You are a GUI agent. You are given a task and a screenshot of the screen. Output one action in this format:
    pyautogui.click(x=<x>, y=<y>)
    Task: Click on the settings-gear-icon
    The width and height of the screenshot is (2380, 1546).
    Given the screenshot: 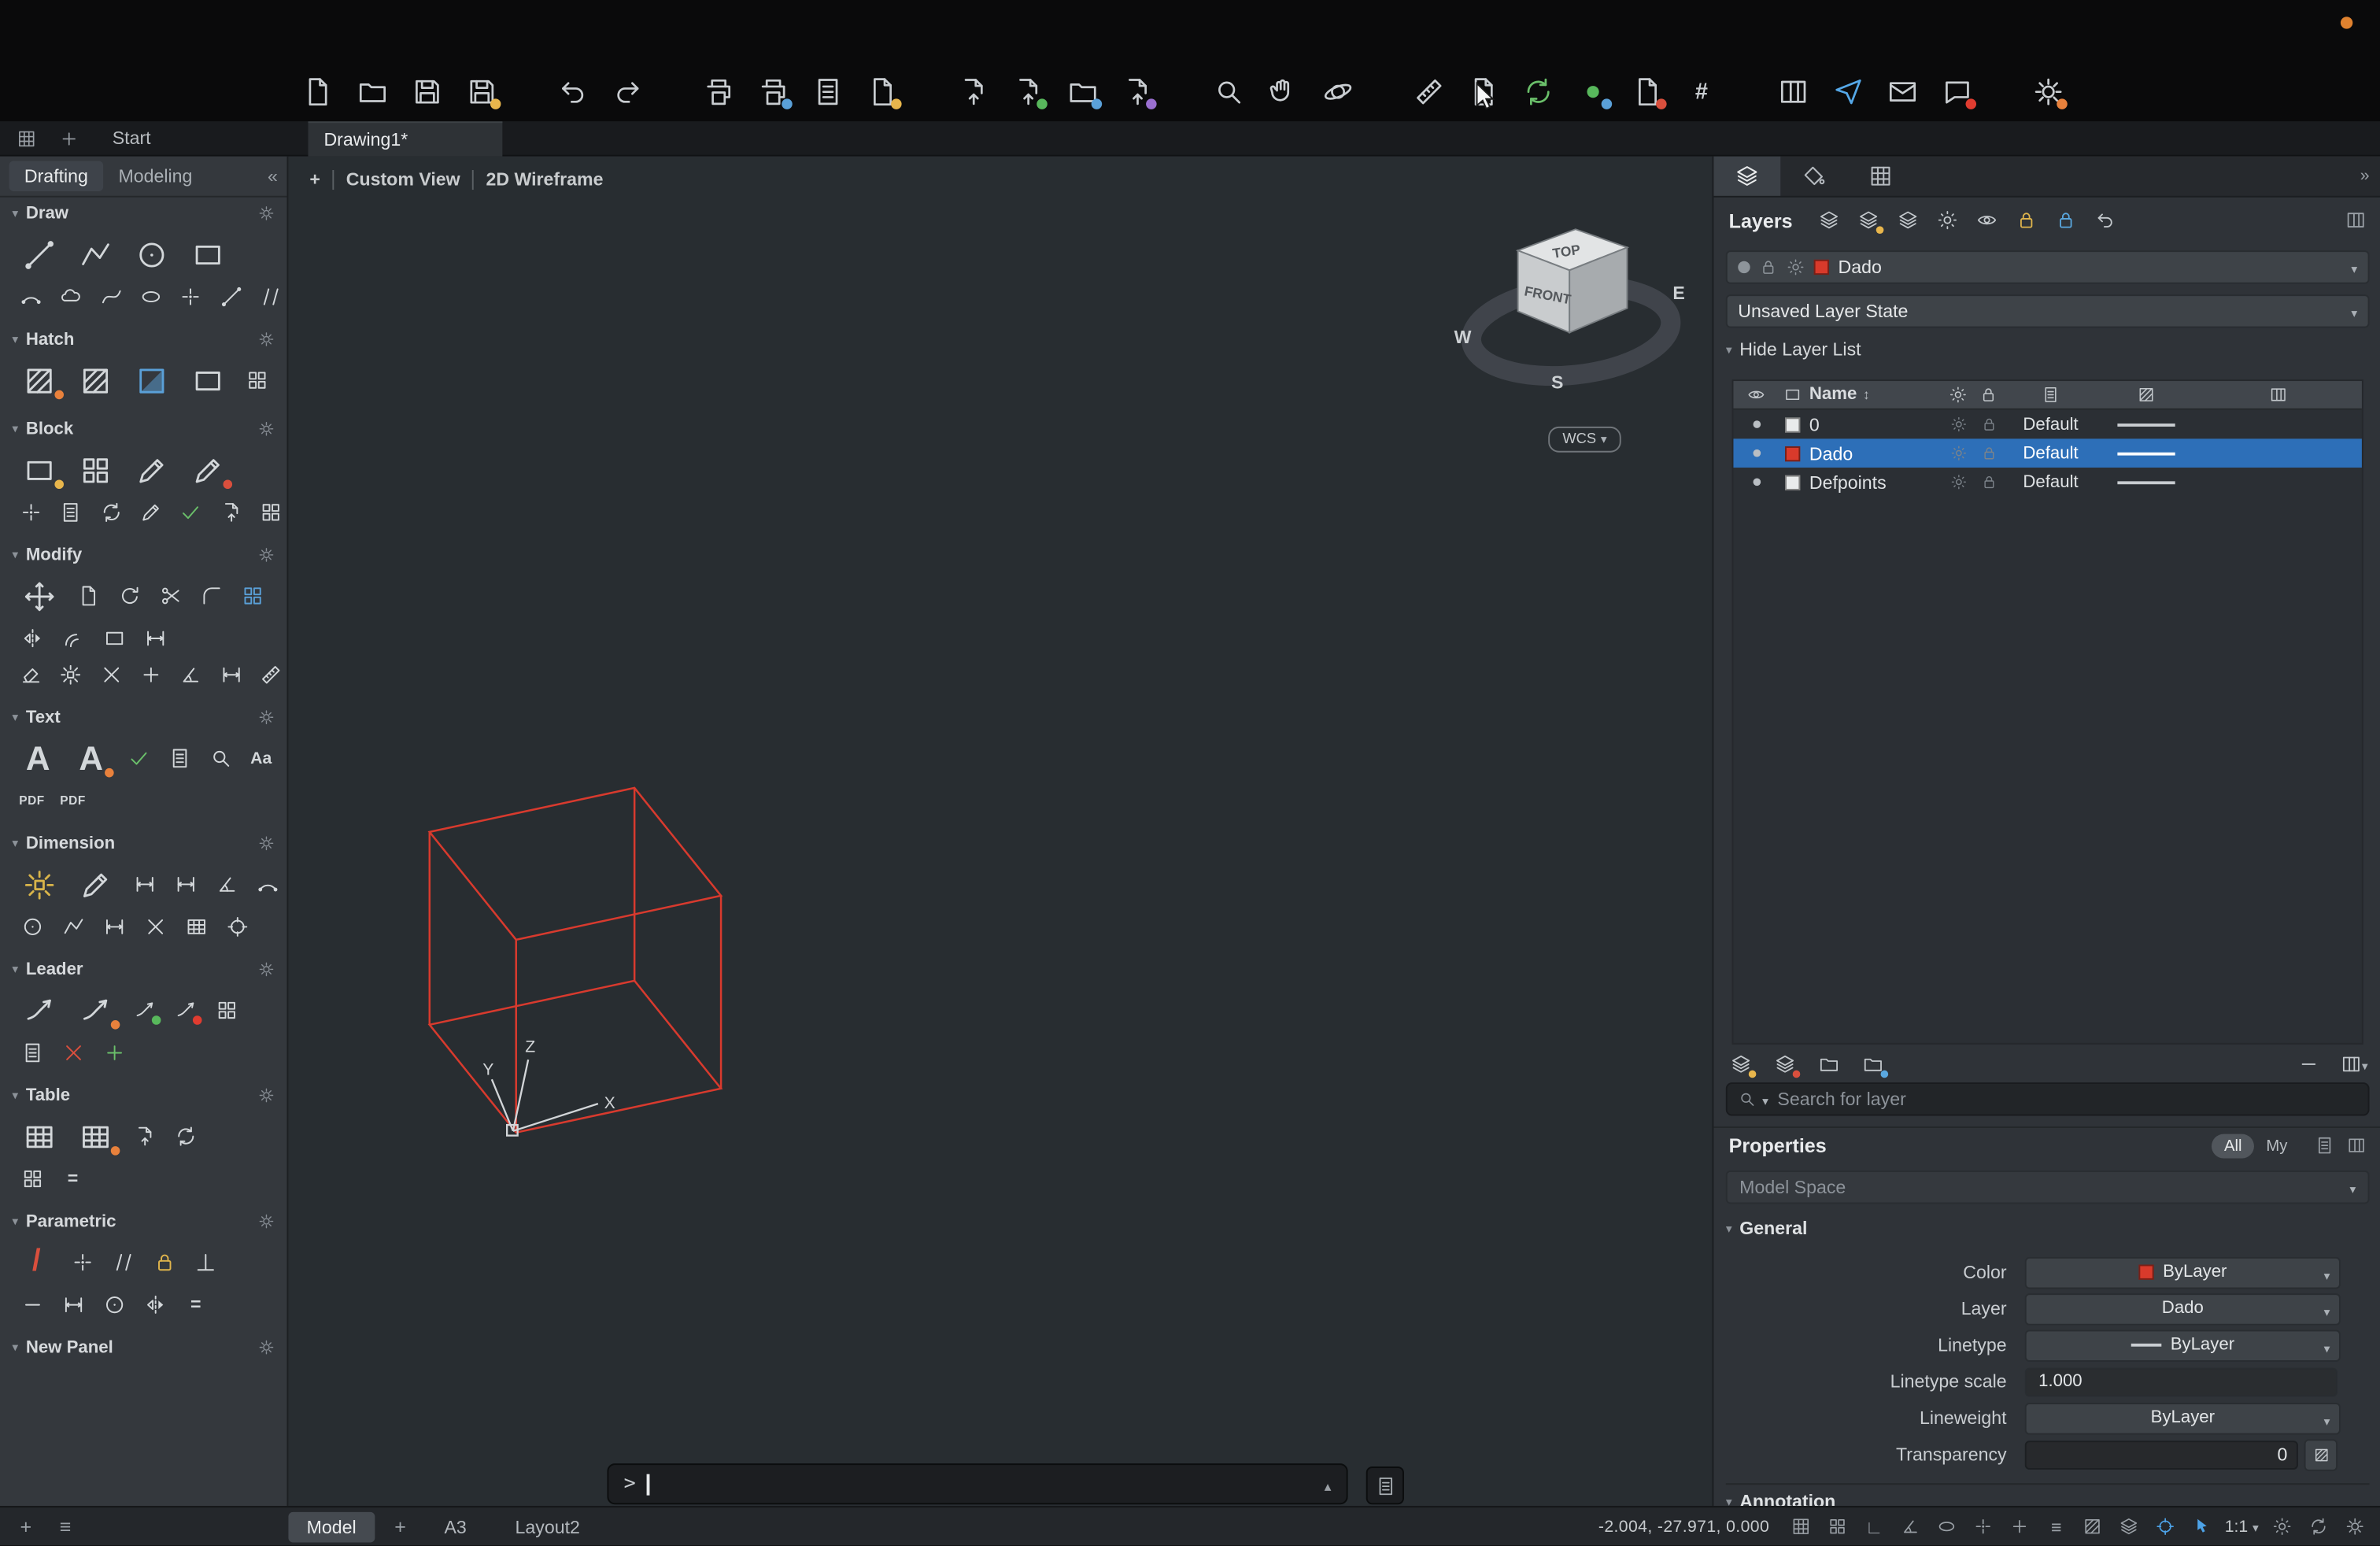 What is the action you would take?
    pyautogui.click(x=2354, y=1526)
    